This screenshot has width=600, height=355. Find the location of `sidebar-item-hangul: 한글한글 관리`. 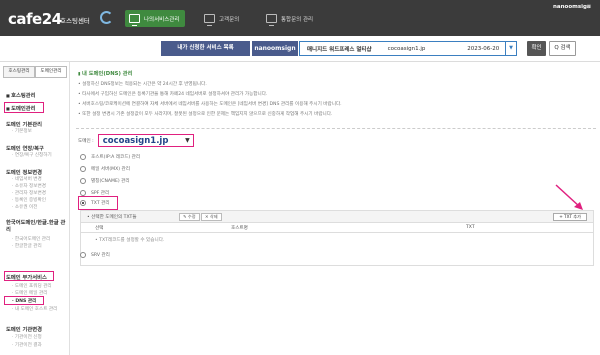

sidebar-item-hangul: 한글한글 관리 is located at coordinates (27, 246).